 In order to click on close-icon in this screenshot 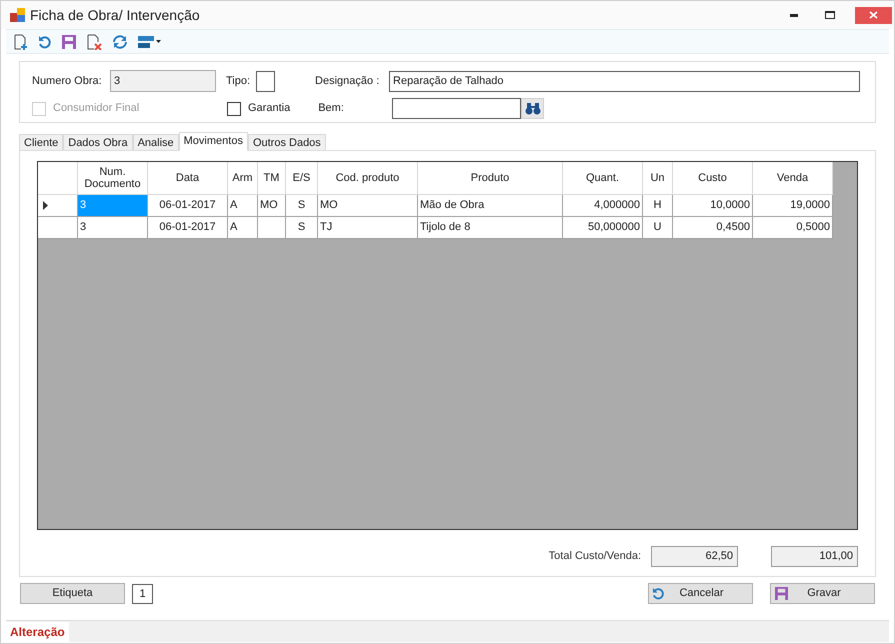, I will do `click(873, 15)`.